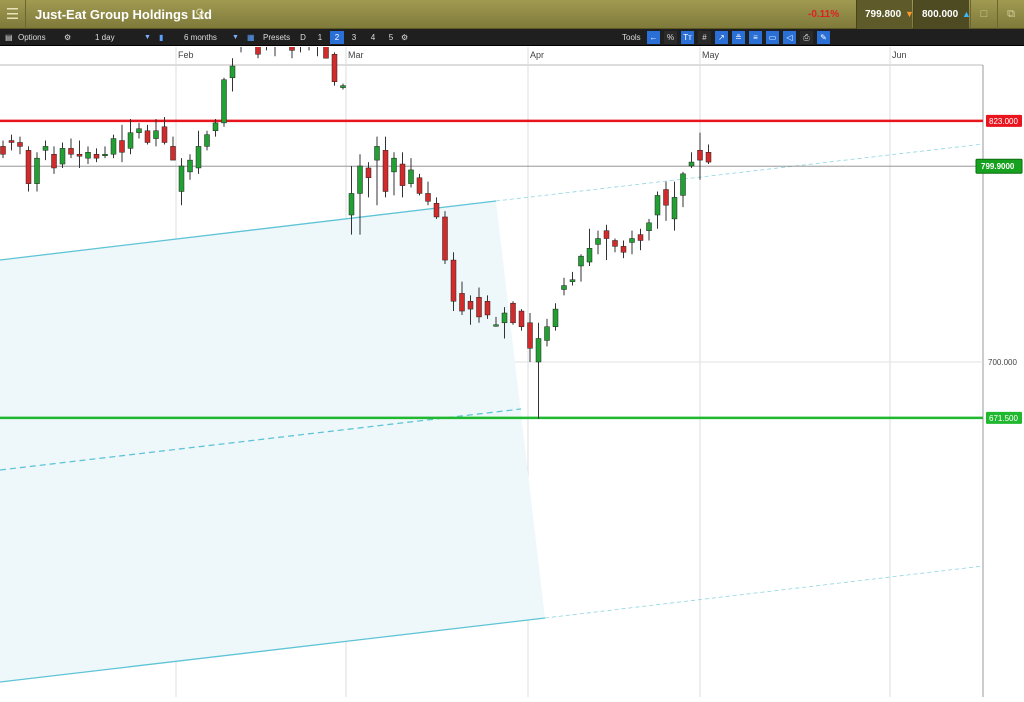  I want to click on sell-price-button: 799.800 ▼, so click(885, 14).